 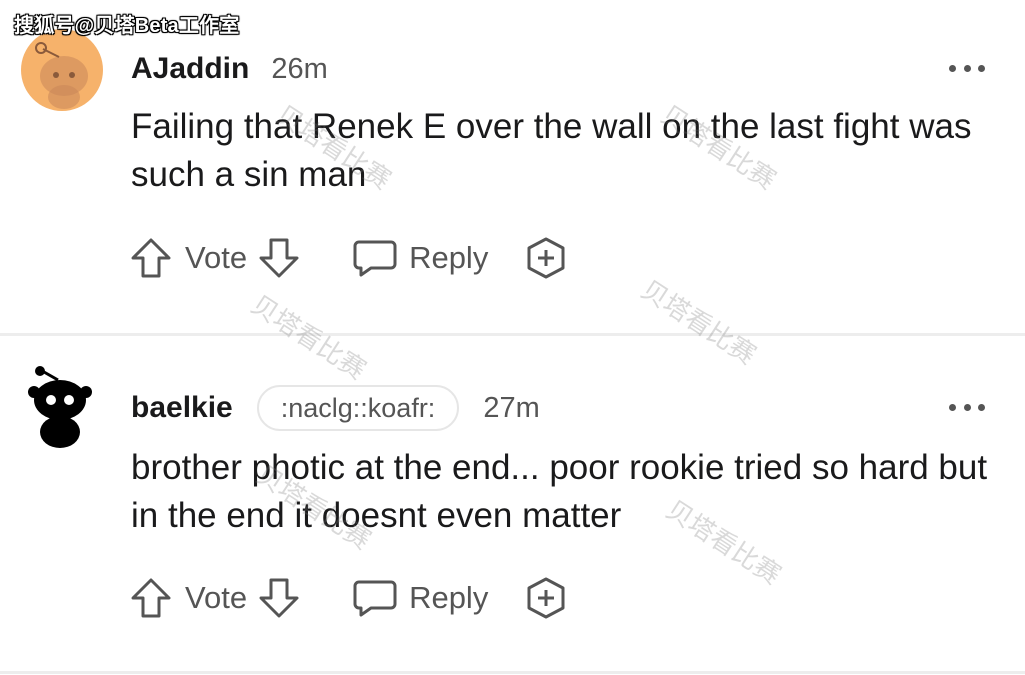 I want to click on user-flair: :naclg::koafr:, so click(x=358, y=408).